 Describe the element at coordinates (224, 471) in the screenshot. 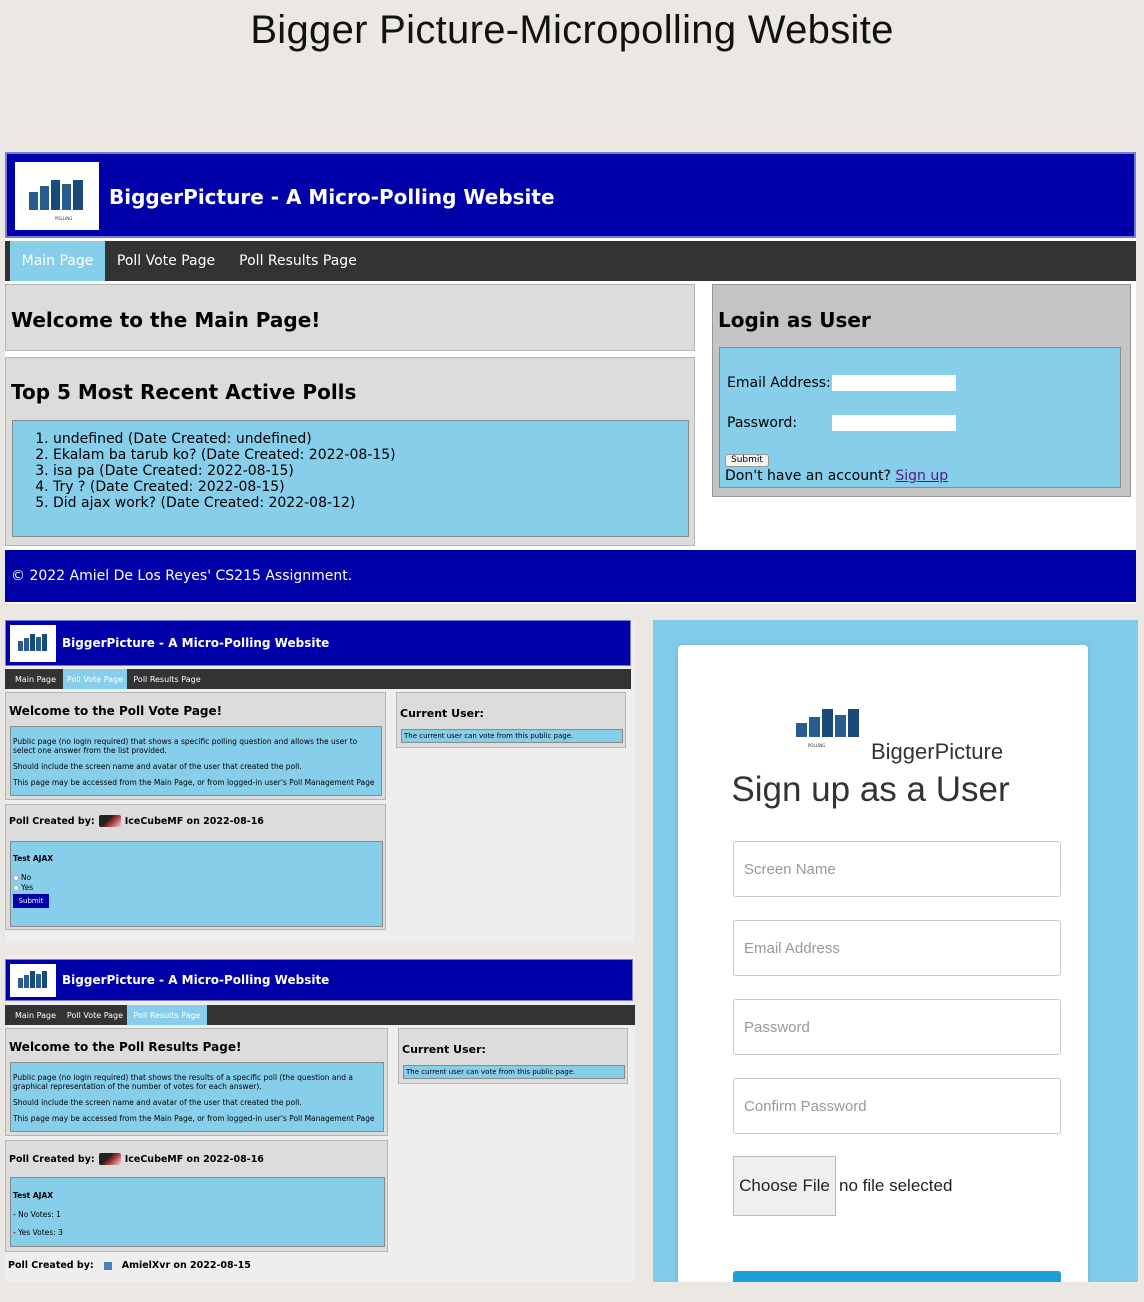

I see `poll-link: isa pa (Date Created: 2022-08-15)` at that location.